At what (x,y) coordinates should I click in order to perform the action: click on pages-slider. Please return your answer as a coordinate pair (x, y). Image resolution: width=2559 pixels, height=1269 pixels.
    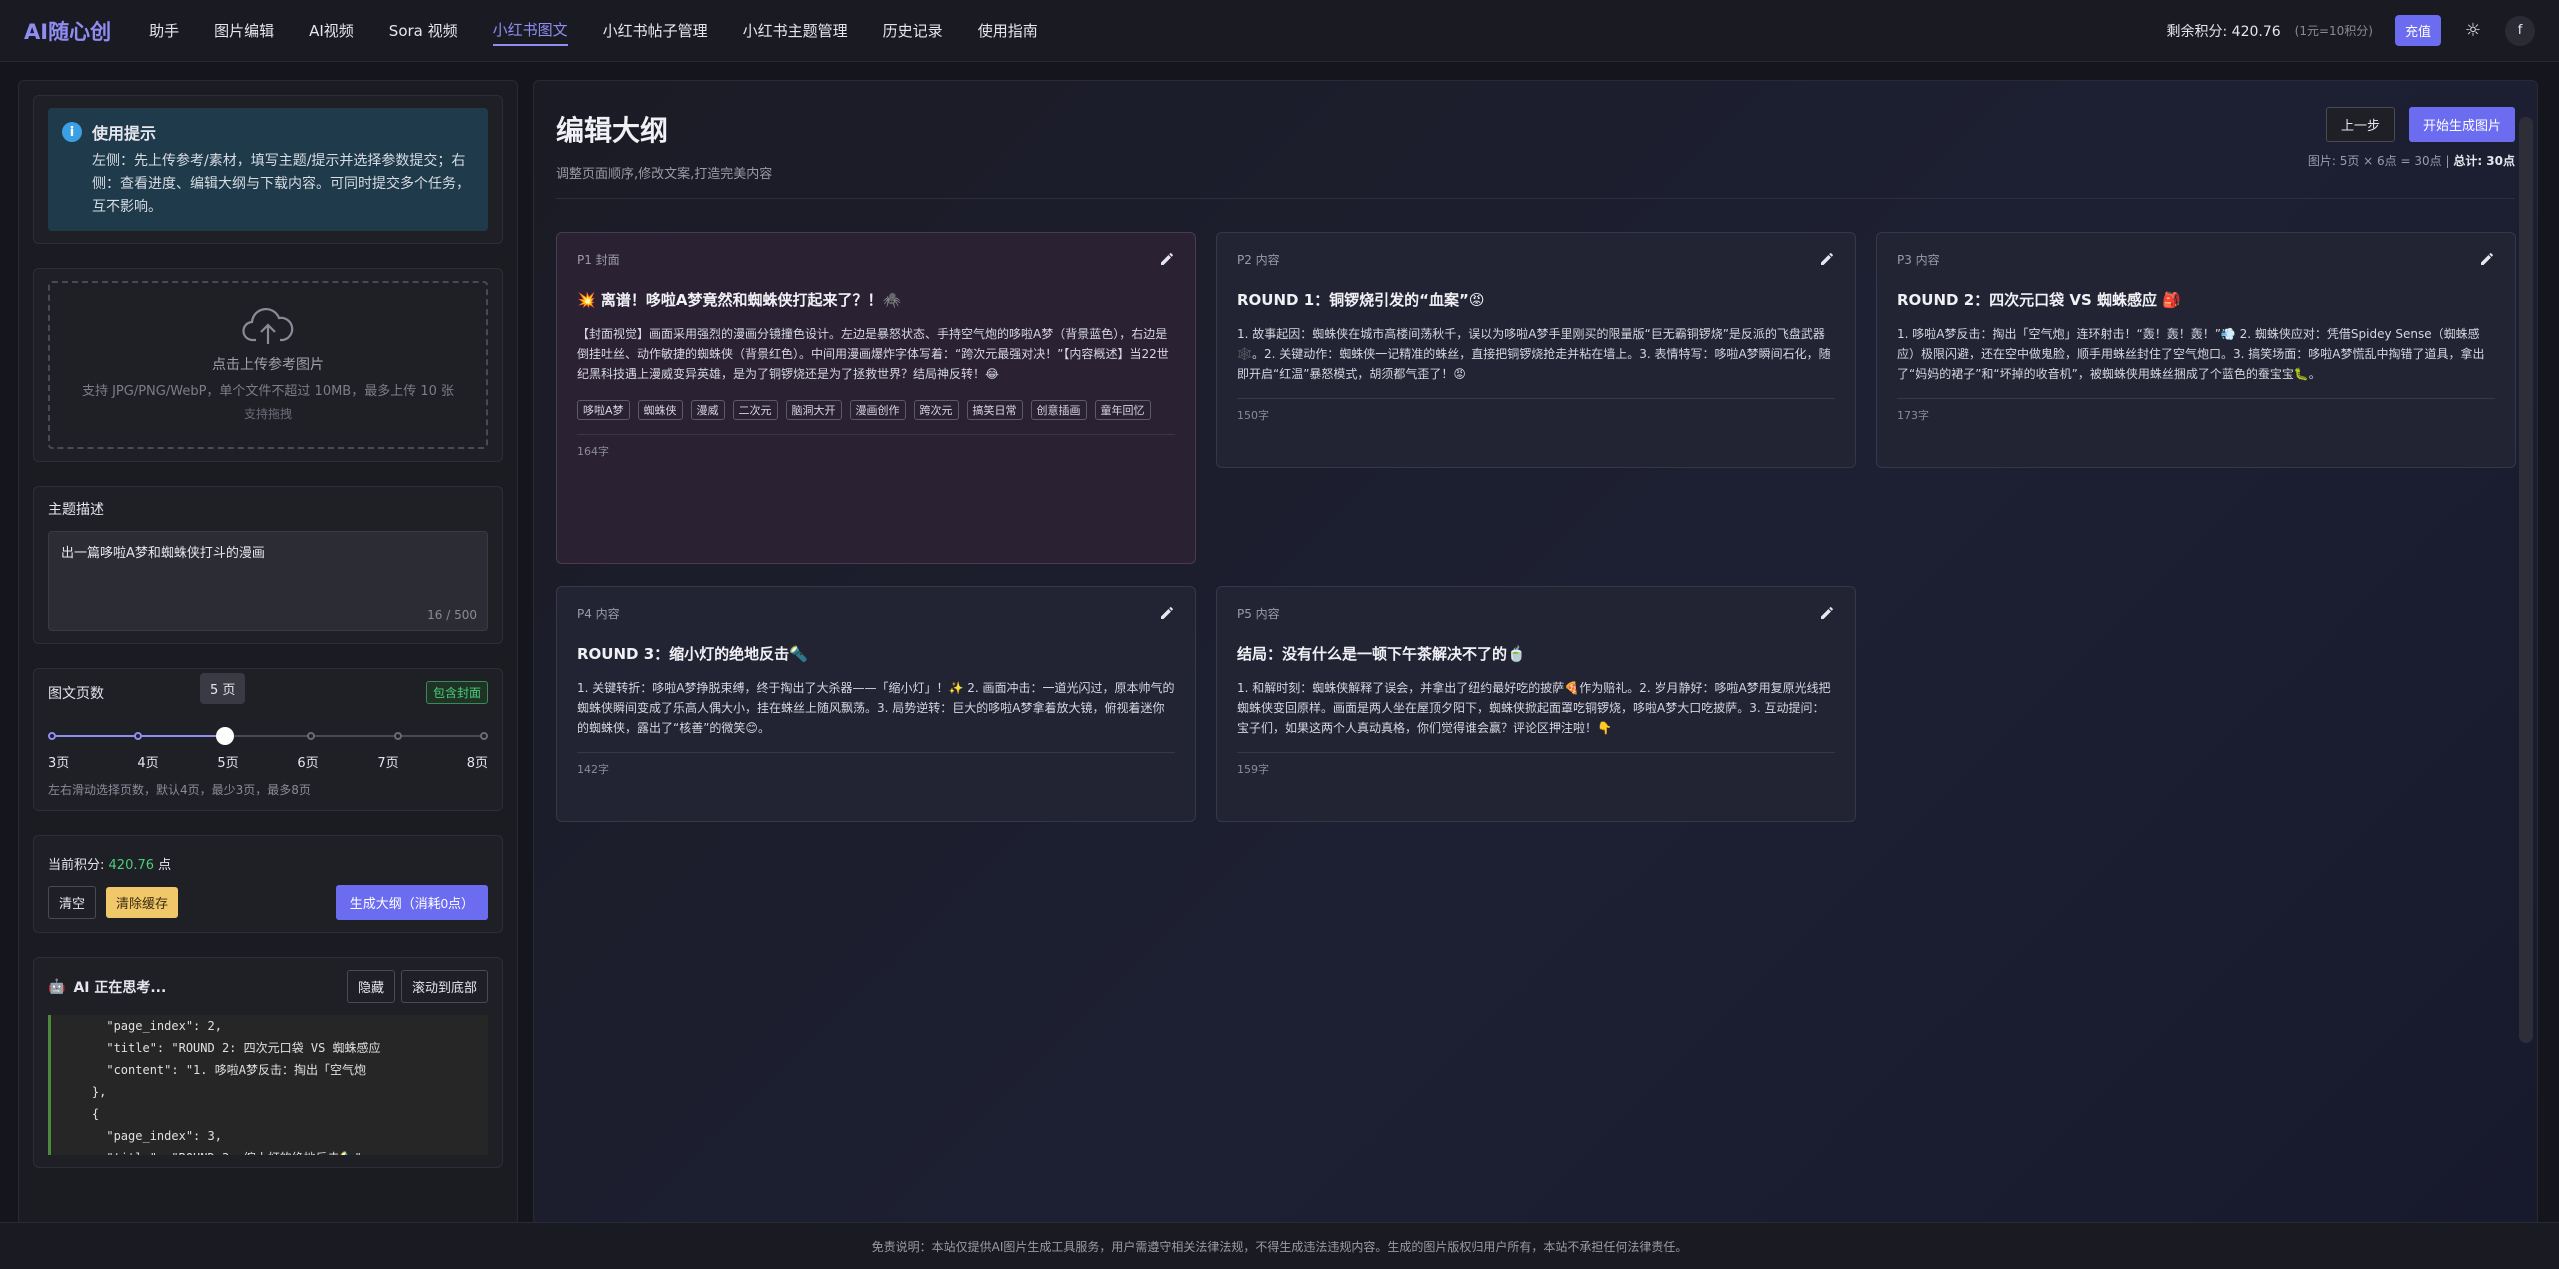
    Looking at the image, I should click on (268, 736).